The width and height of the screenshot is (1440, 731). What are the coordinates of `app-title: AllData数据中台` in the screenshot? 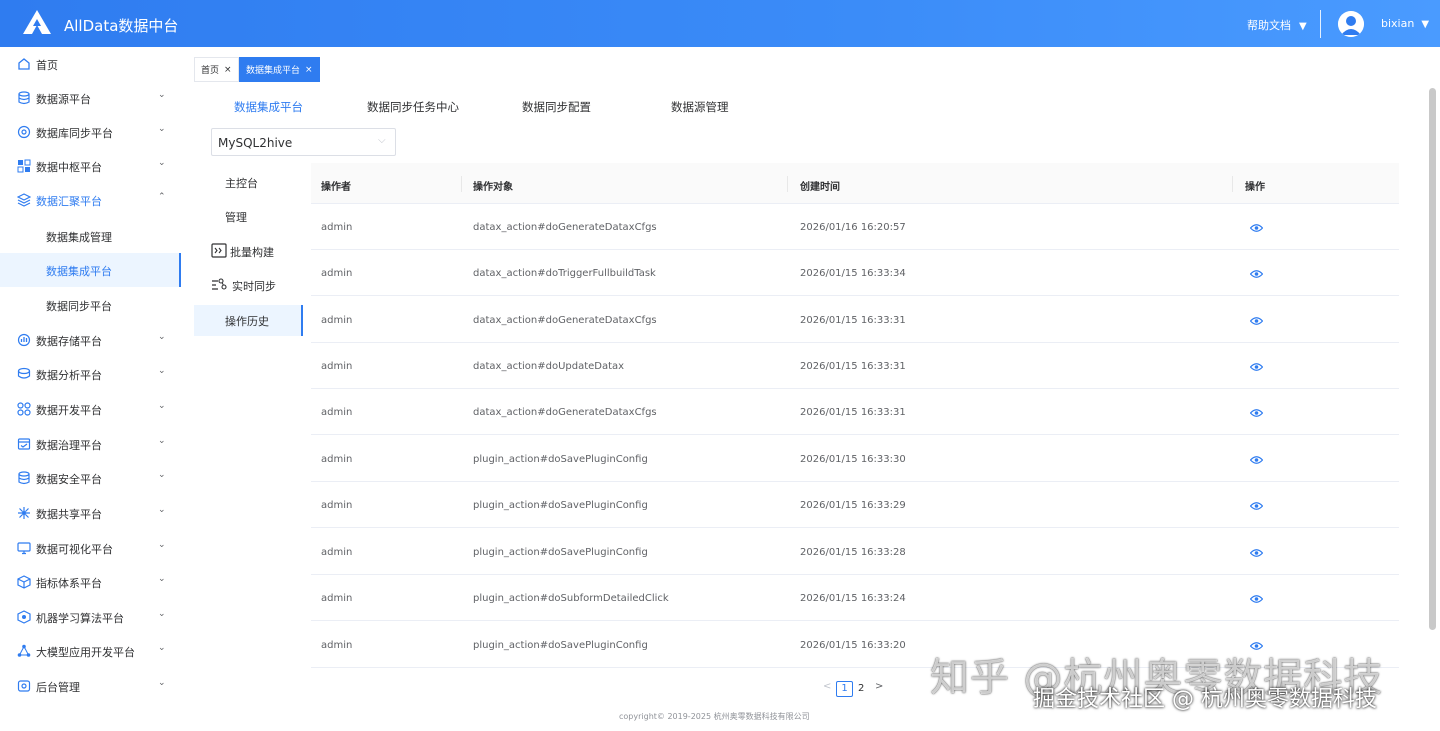 It's located at (121, 26).